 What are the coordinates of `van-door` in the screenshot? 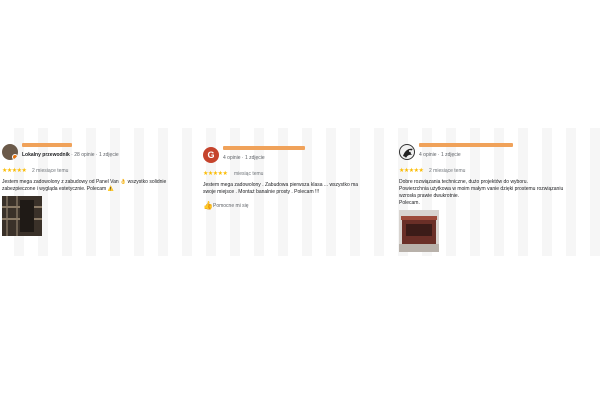 It's located at (27, 216).